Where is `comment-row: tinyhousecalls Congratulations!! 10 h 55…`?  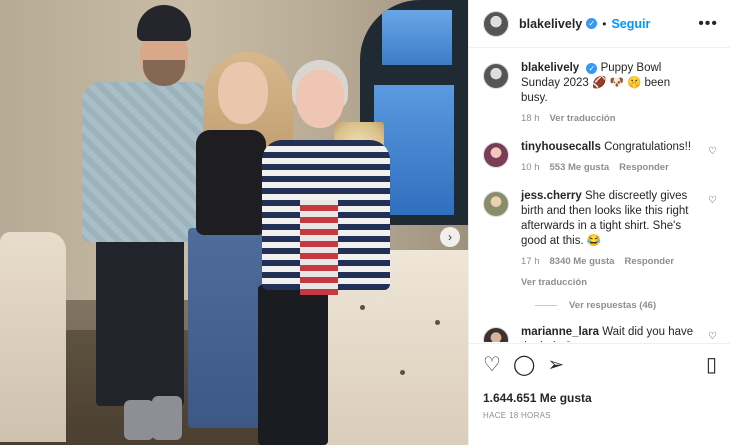 comment-row: tinyhousecalls Congratulations!! 10 h 55… is located at coordinates (600, 157).